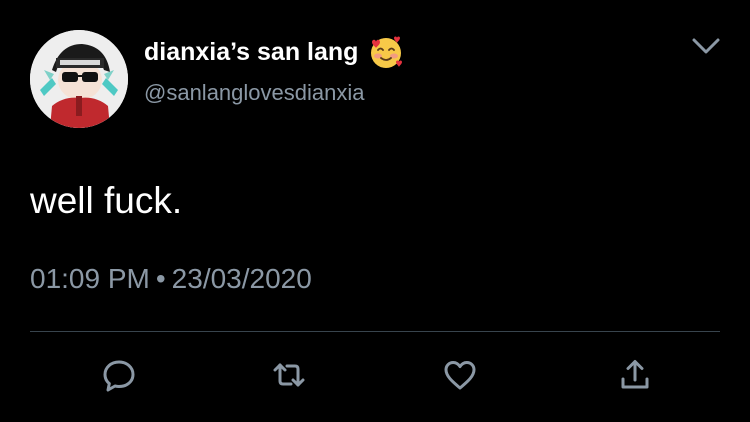 The width and height of the screenshot is (750, 422). I want to click on retweet-button, so click(289, 375).